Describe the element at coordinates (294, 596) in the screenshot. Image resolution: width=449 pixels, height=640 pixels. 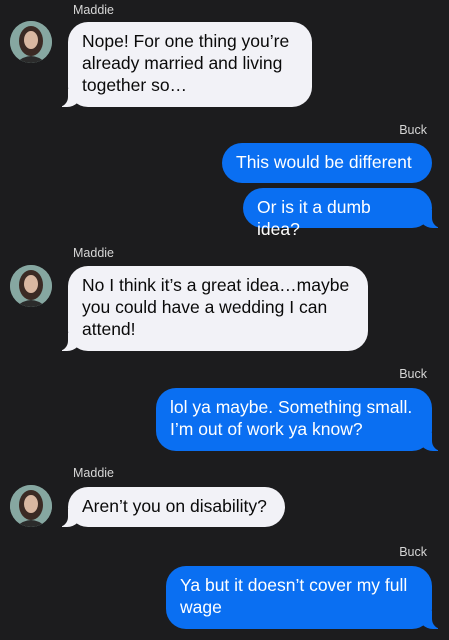
I see `message-text-7: Ya but it doesn’t cover my full wage` at that location.